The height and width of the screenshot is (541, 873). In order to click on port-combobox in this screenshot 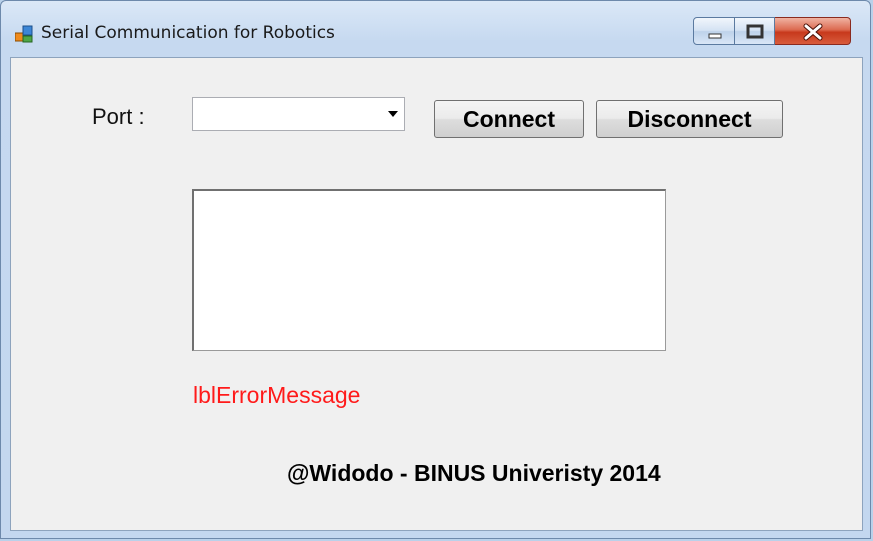, I will do `click(298, 114)`.